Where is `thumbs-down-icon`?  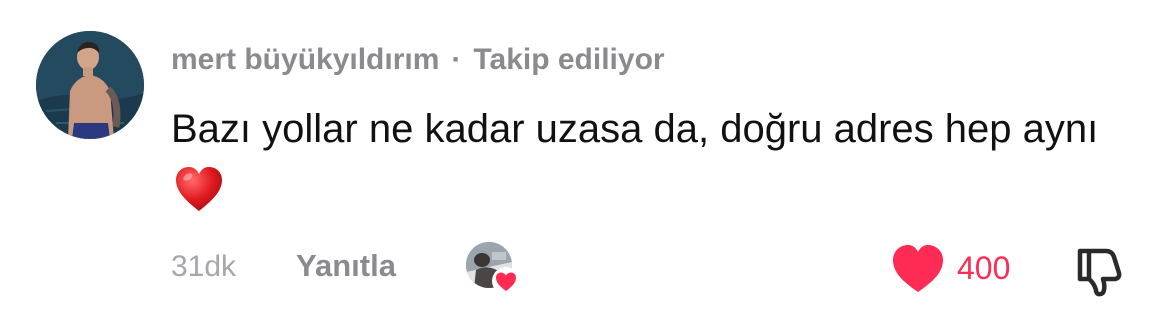
thumbs-down-icon is located at coordinates (1099, 272).